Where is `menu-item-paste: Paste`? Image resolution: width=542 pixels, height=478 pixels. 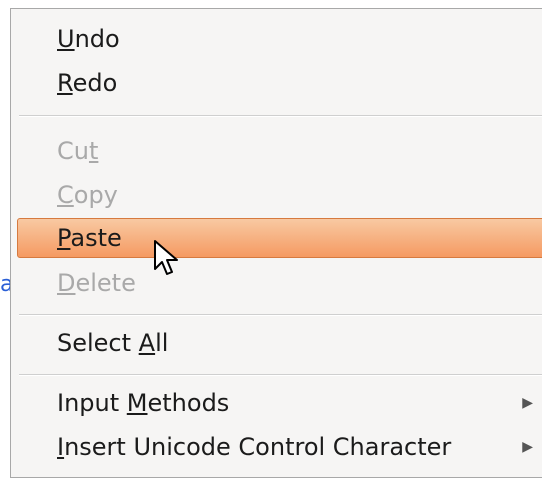 menu-item-paste: Paste is located at coordinates (279, 238).